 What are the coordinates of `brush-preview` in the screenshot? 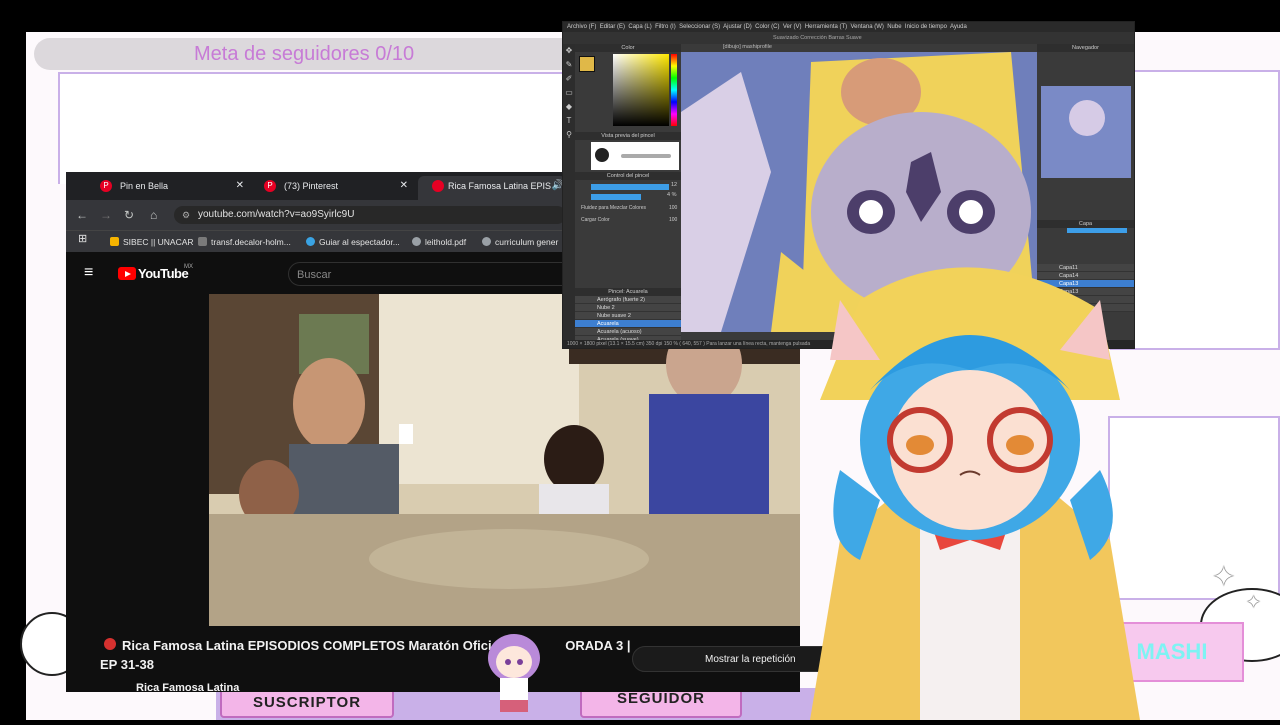 It's located at (635, 156).